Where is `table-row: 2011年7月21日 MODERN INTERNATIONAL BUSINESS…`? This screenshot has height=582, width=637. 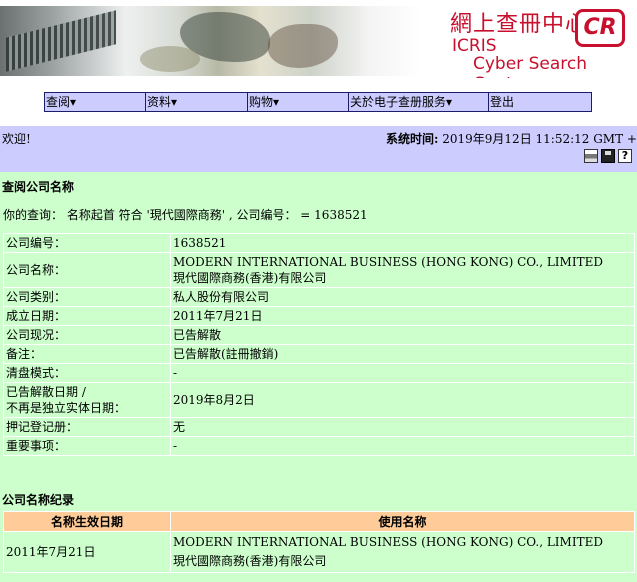 table-row: 2011年7月21日 MODERN INTERNATIONAL BUSINESS… is located at coordinates (319, 552).